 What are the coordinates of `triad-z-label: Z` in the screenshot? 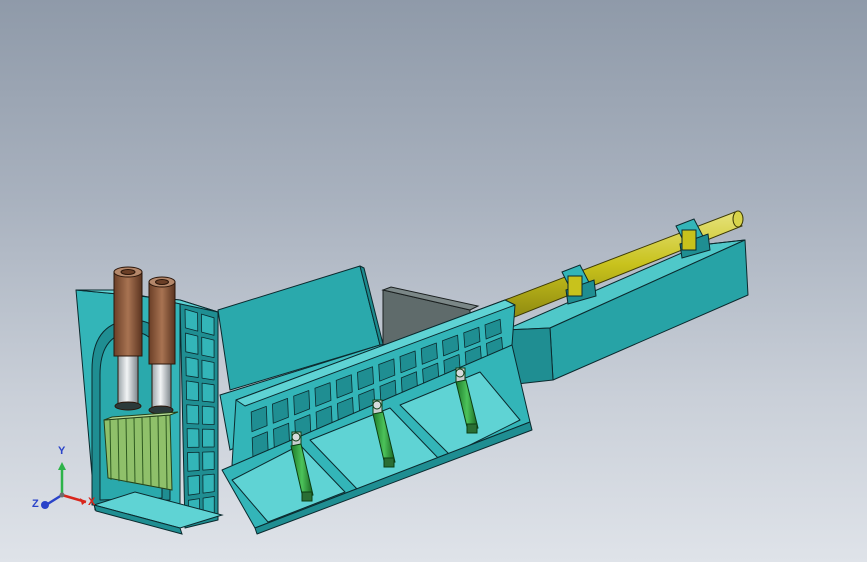 It's located at (35, 504).